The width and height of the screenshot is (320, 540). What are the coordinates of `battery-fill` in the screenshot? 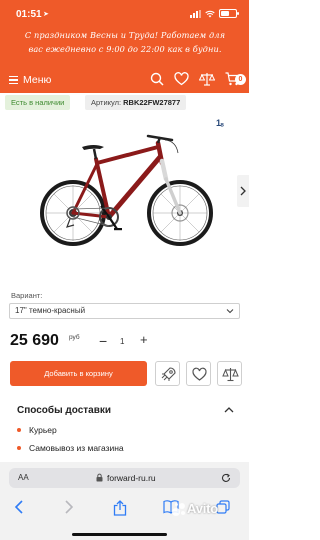 It's located at (225, 13).